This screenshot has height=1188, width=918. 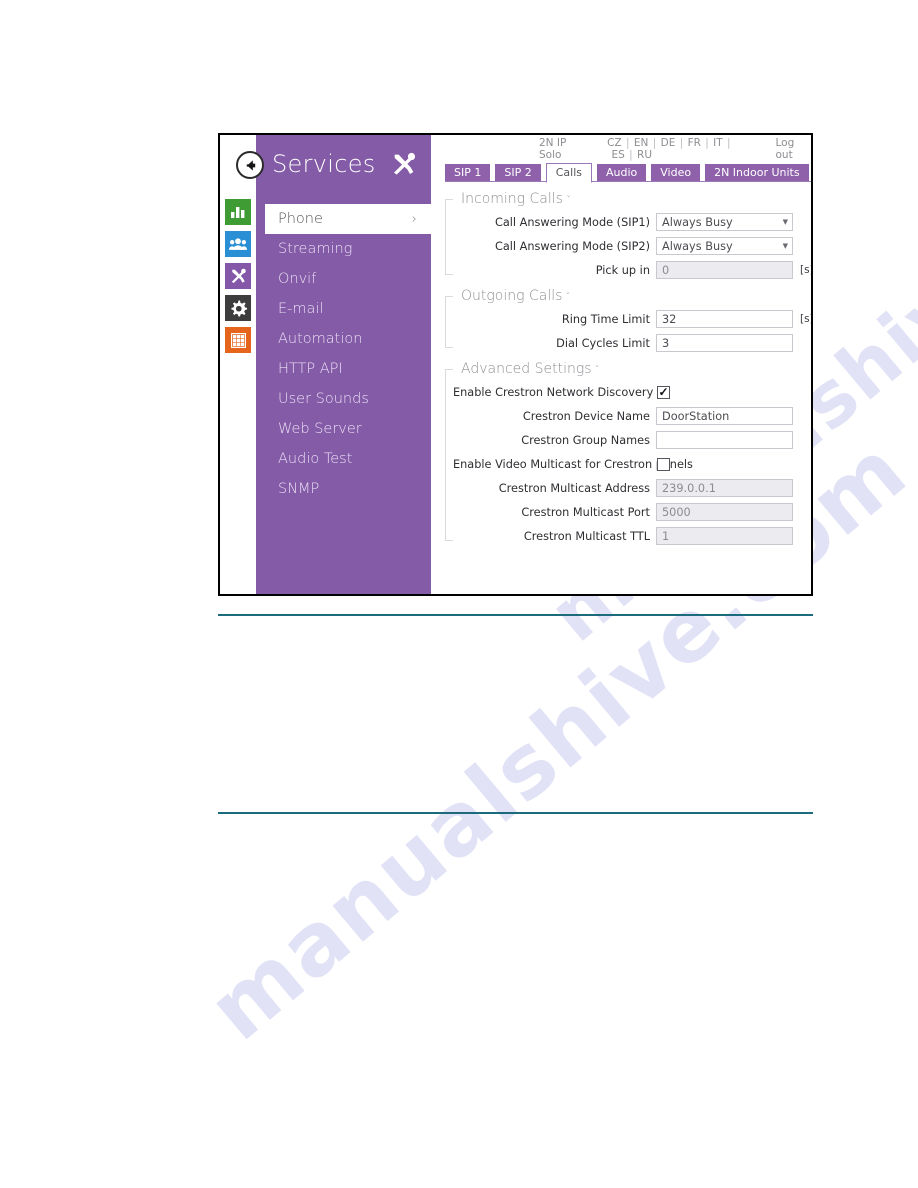 I want to click on crestron-multicast-ttl-input: 1, so click(x=724, y=536).